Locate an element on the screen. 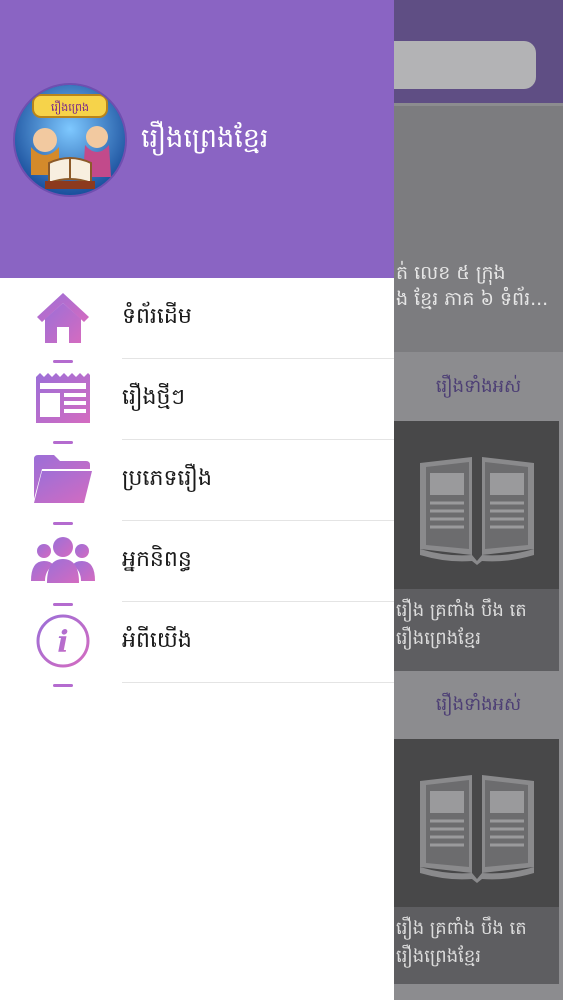 This screenshot has height=1000, width=563. users-icon is located at coordinates (63, 560).